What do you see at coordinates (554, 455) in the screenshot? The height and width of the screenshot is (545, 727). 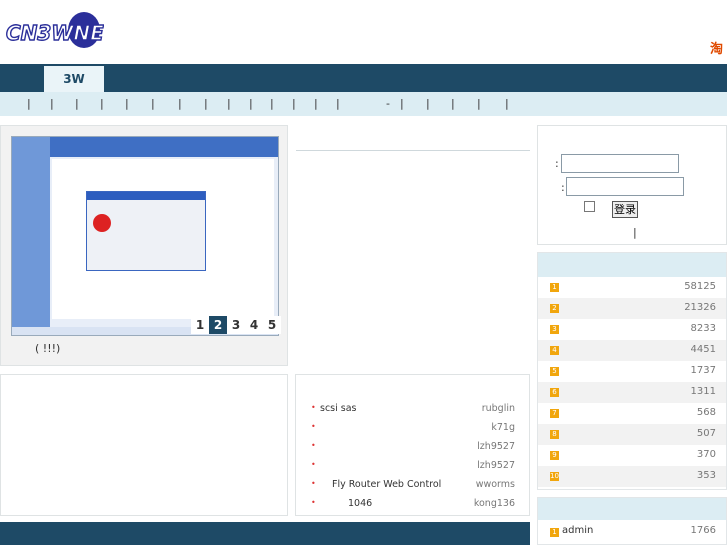 I see `rank-badge: 9` at bounding box center [554, 455].